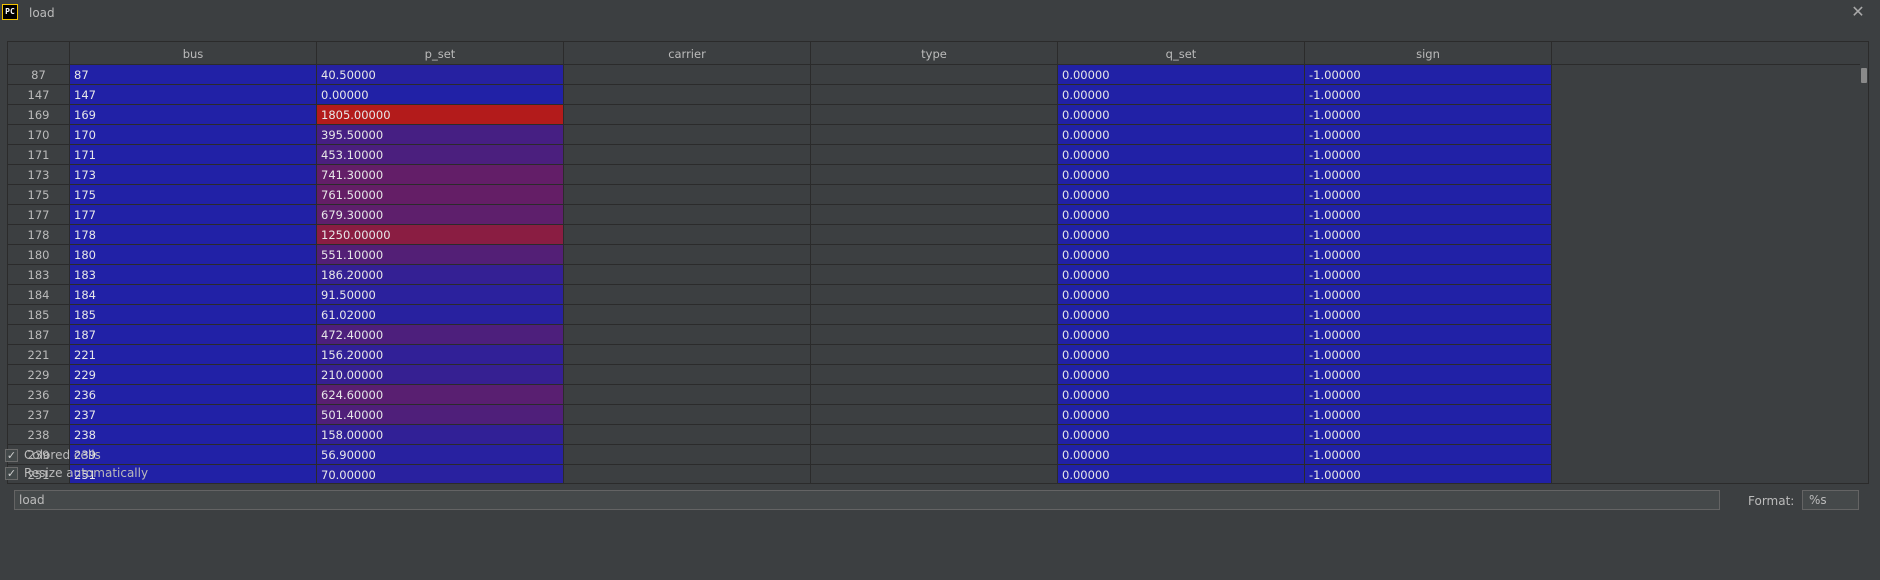  I want to click on vertical-scrollbar, so click(1864, 274).